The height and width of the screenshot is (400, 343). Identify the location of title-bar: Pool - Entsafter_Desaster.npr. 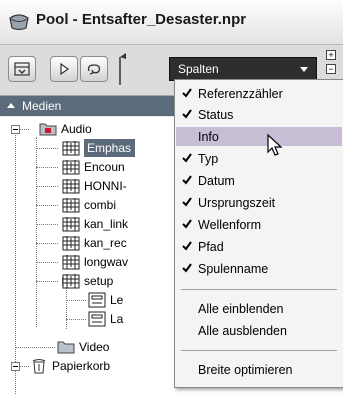
(171, 22).